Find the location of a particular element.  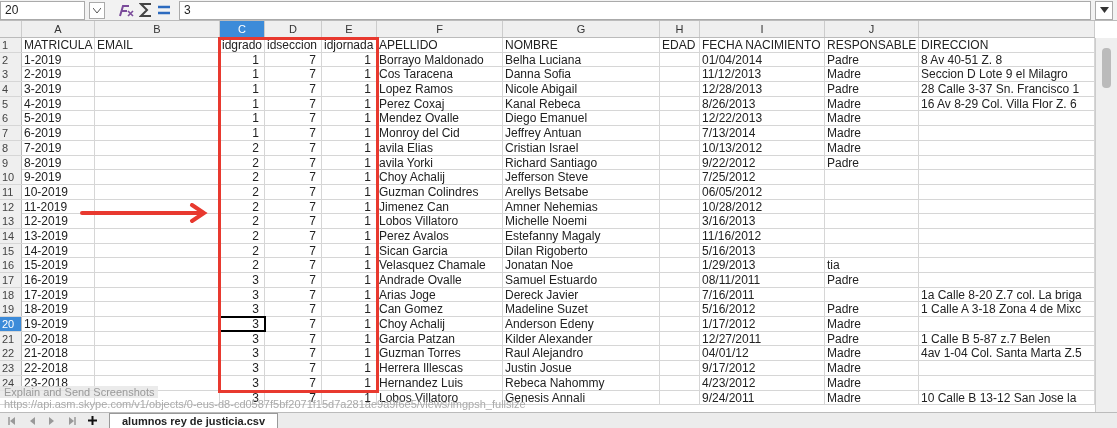

scrollbar-thumb is located at coordinates (1106, 68).